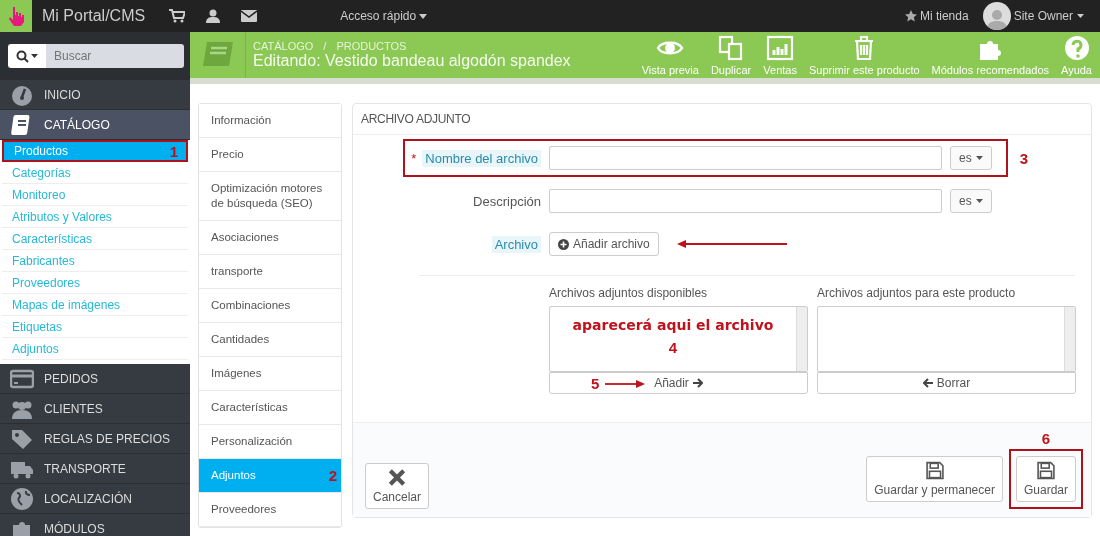  I want to click on page-title: Editando: Vestido bandeau algodón spandex, so click(412, 61).